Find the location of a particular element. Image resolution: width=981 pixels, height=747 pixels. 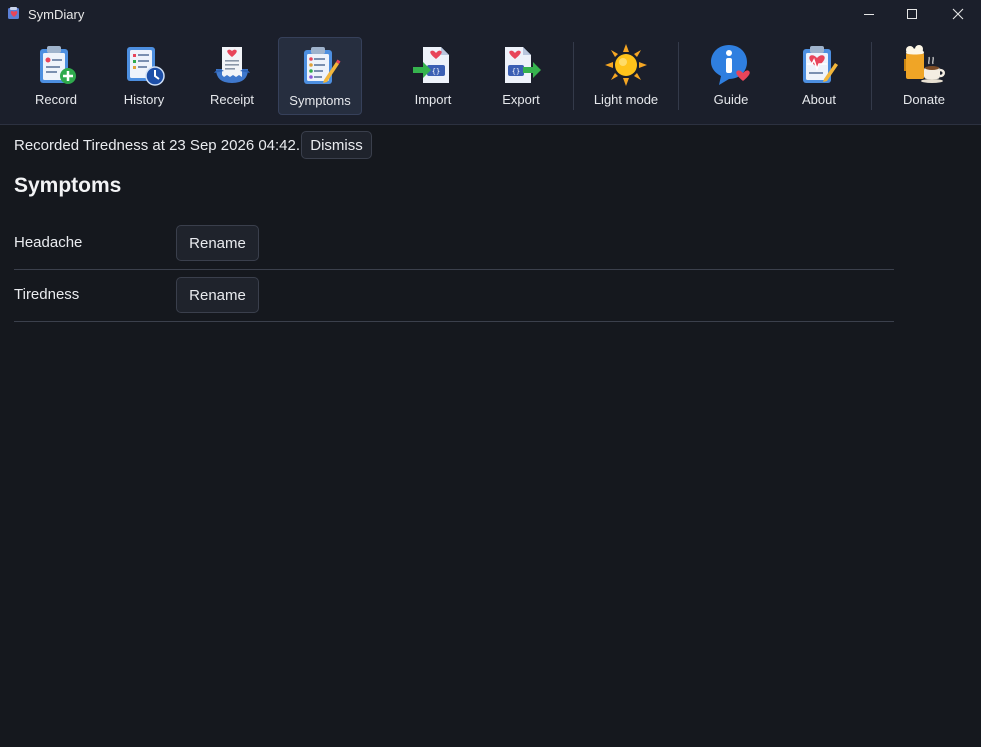

toolbar-record-button: Record is located at coordinates (56, 76).